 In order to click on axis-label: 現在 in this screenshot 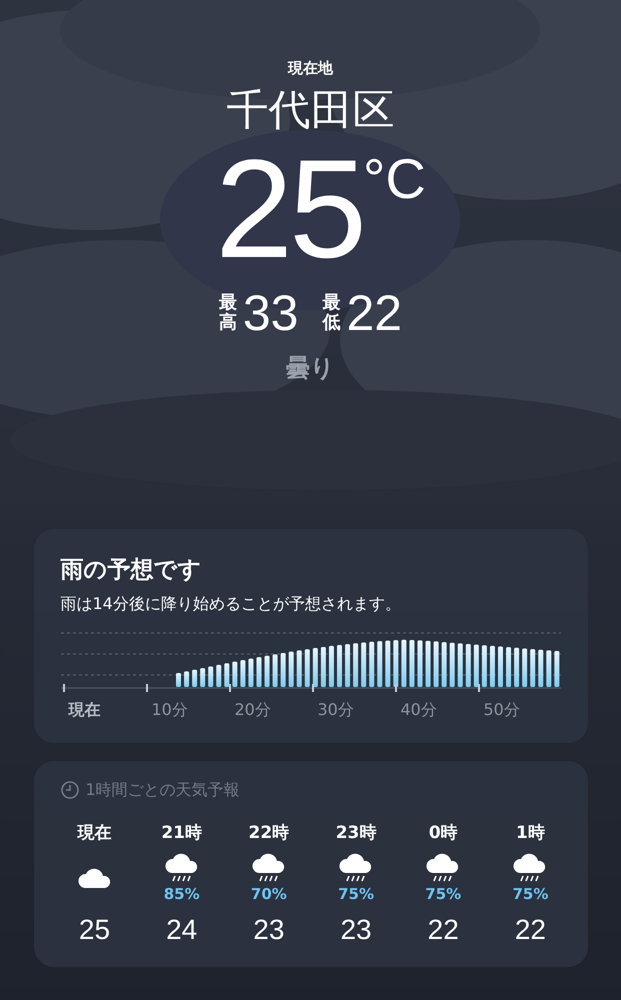, I will do `click(84, 710)`.